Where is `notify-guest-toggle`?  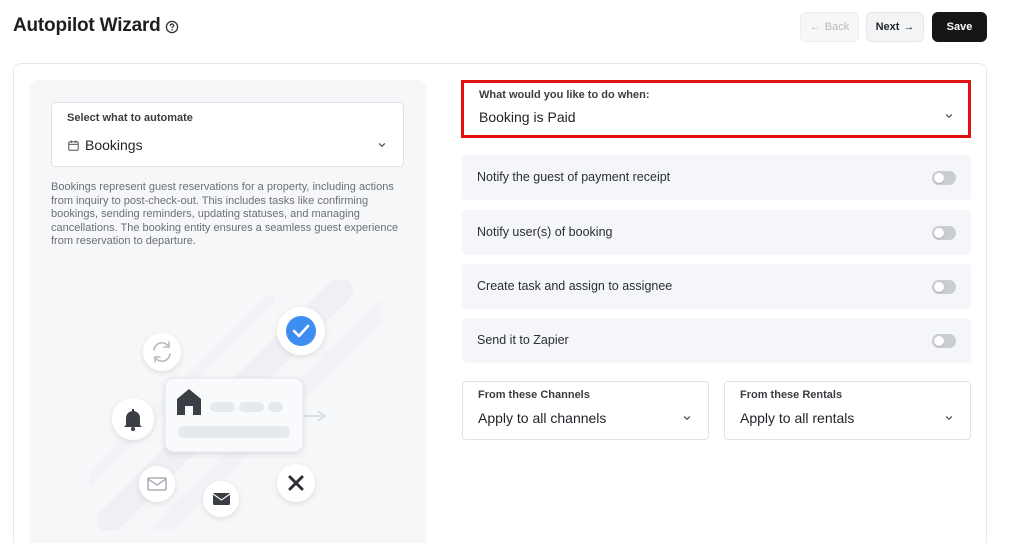 notify-guest-toggle is located at coordinates (944, 178).